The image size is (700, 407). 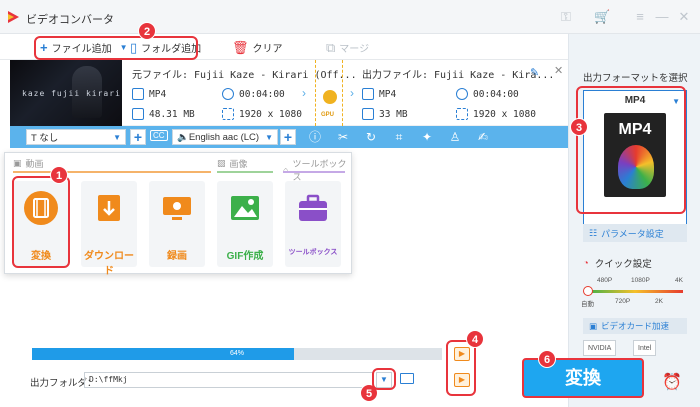 I want to click on gpu-label: GPU, so click(x=328, y=115).